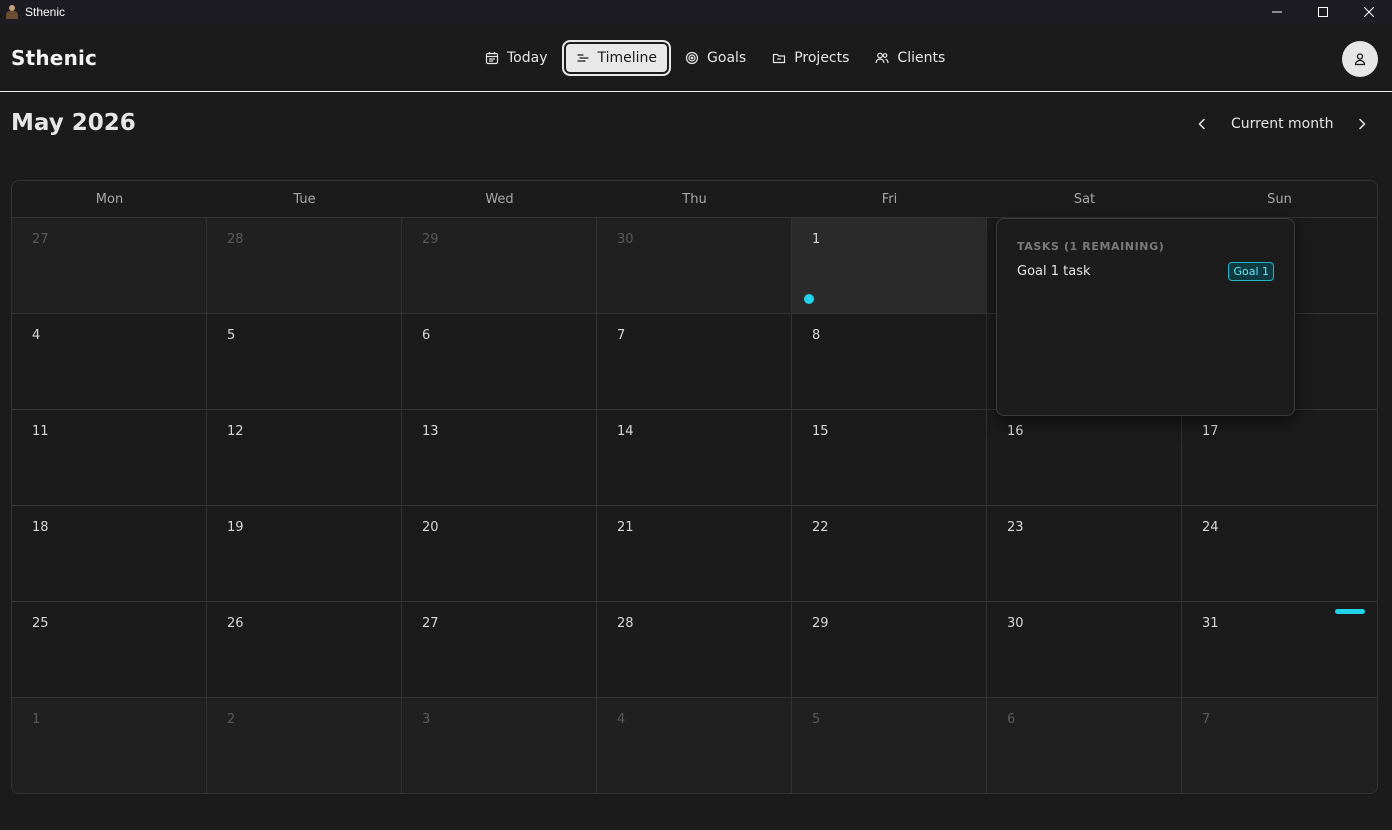 This screenshot has width=1392, height=830. Describe the element at coordinates (889, 199) in the screenshot. I see `weekday-label: Fri` at that location.